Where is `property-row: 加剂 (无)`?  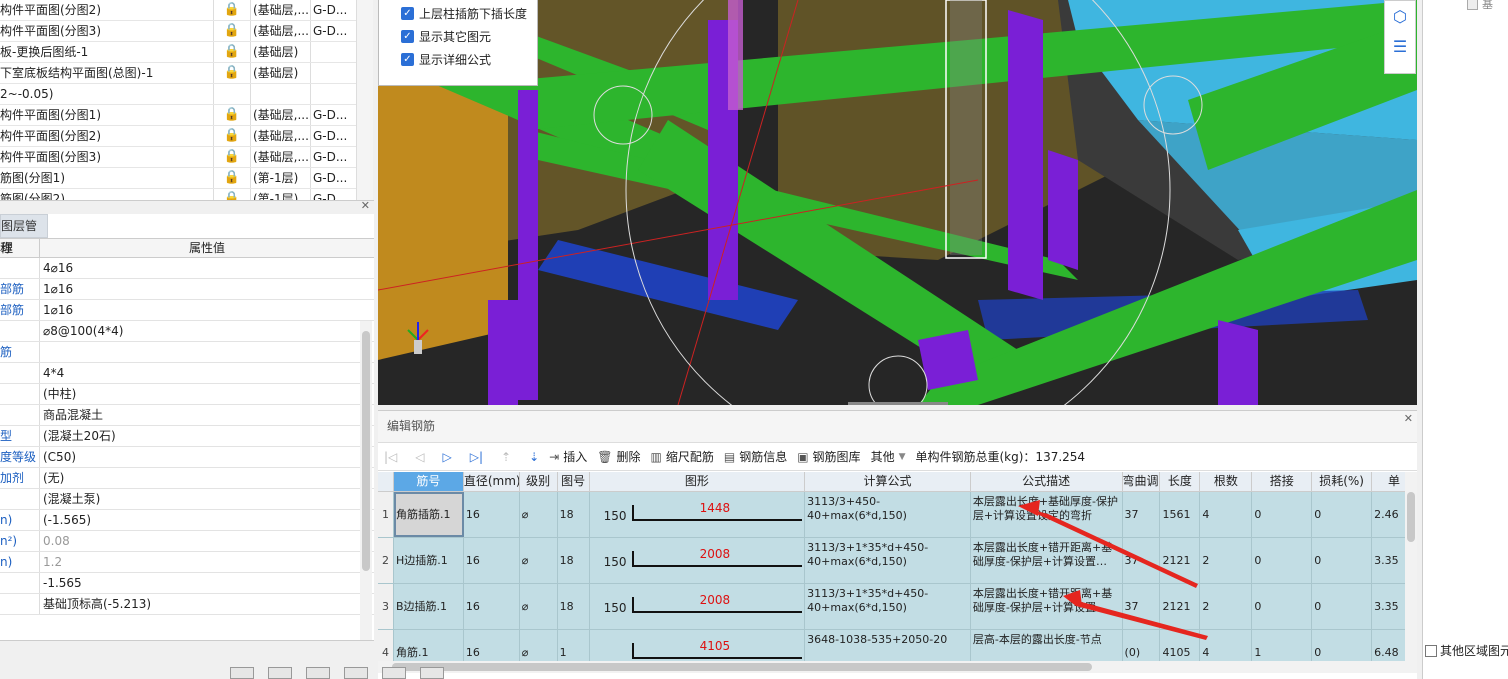 property-row: 加剂 (无) is located at coordinates (187, 478).